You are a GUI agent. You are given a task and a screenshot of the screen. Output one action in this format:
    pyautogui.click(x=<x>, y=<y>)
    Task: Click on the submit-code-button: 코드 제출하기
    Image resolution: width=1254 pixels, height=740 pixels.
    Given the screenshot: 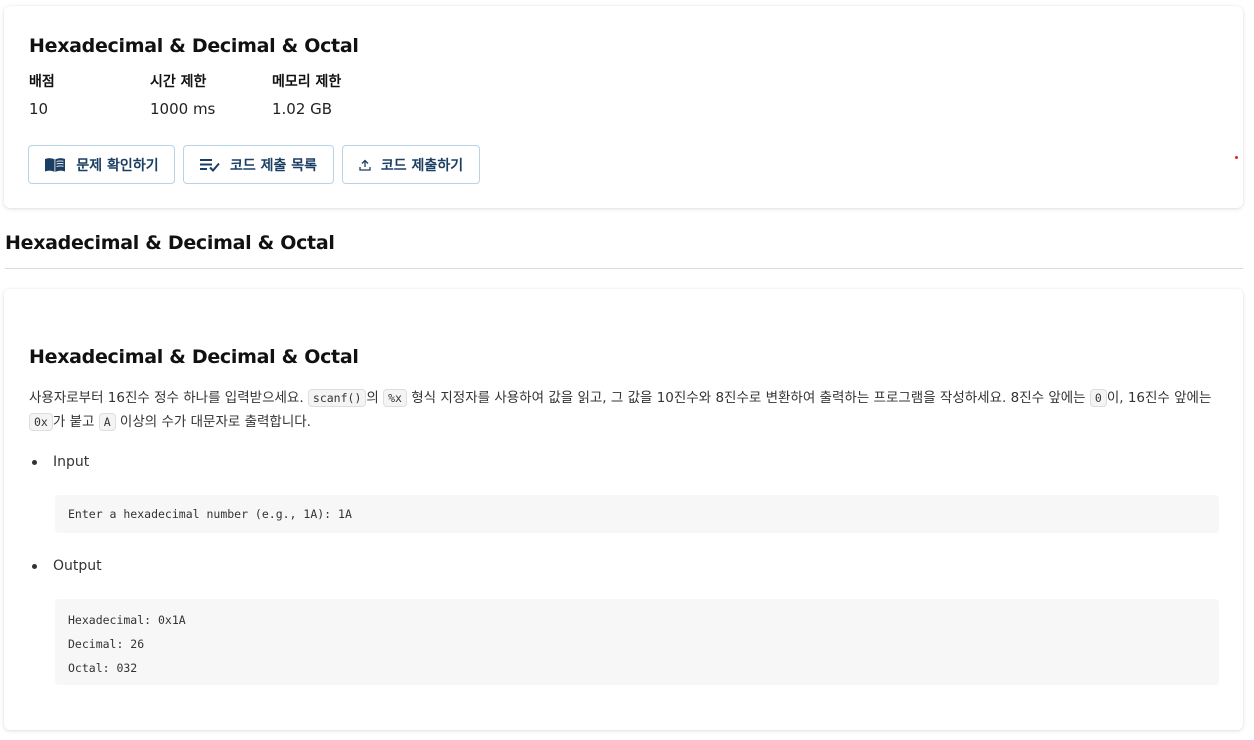 What is the action you would take?
    pyautogui.click(x=411, y=164)
    